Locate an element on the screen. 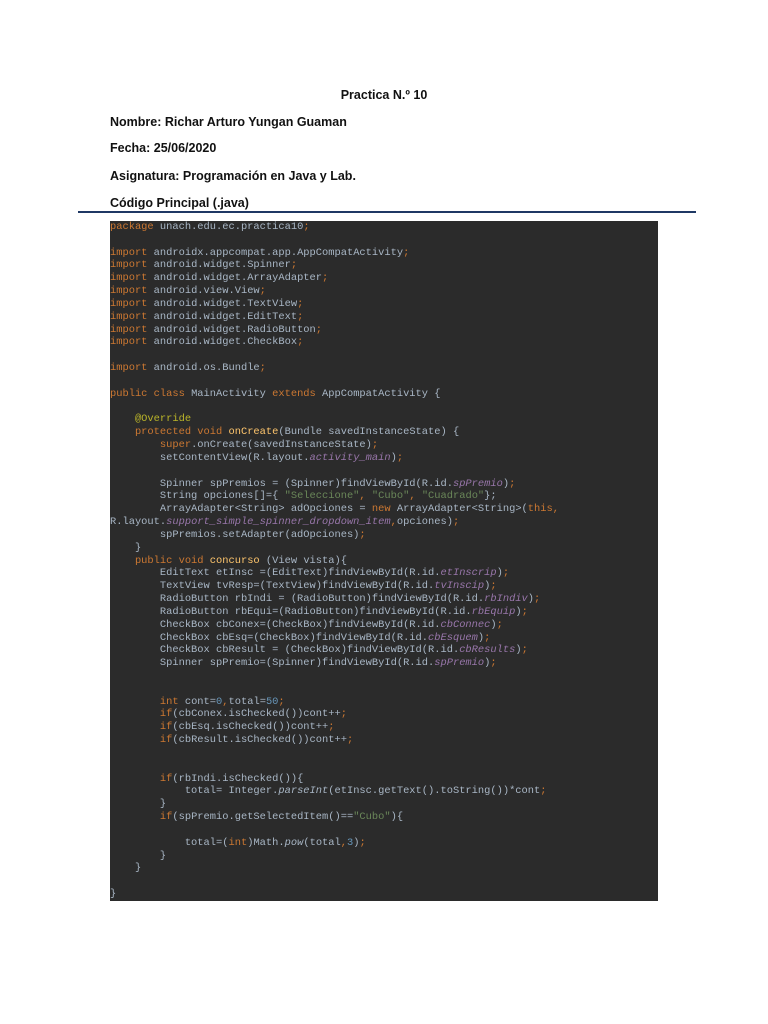  code-token: int is located at coordinates (147, 701).